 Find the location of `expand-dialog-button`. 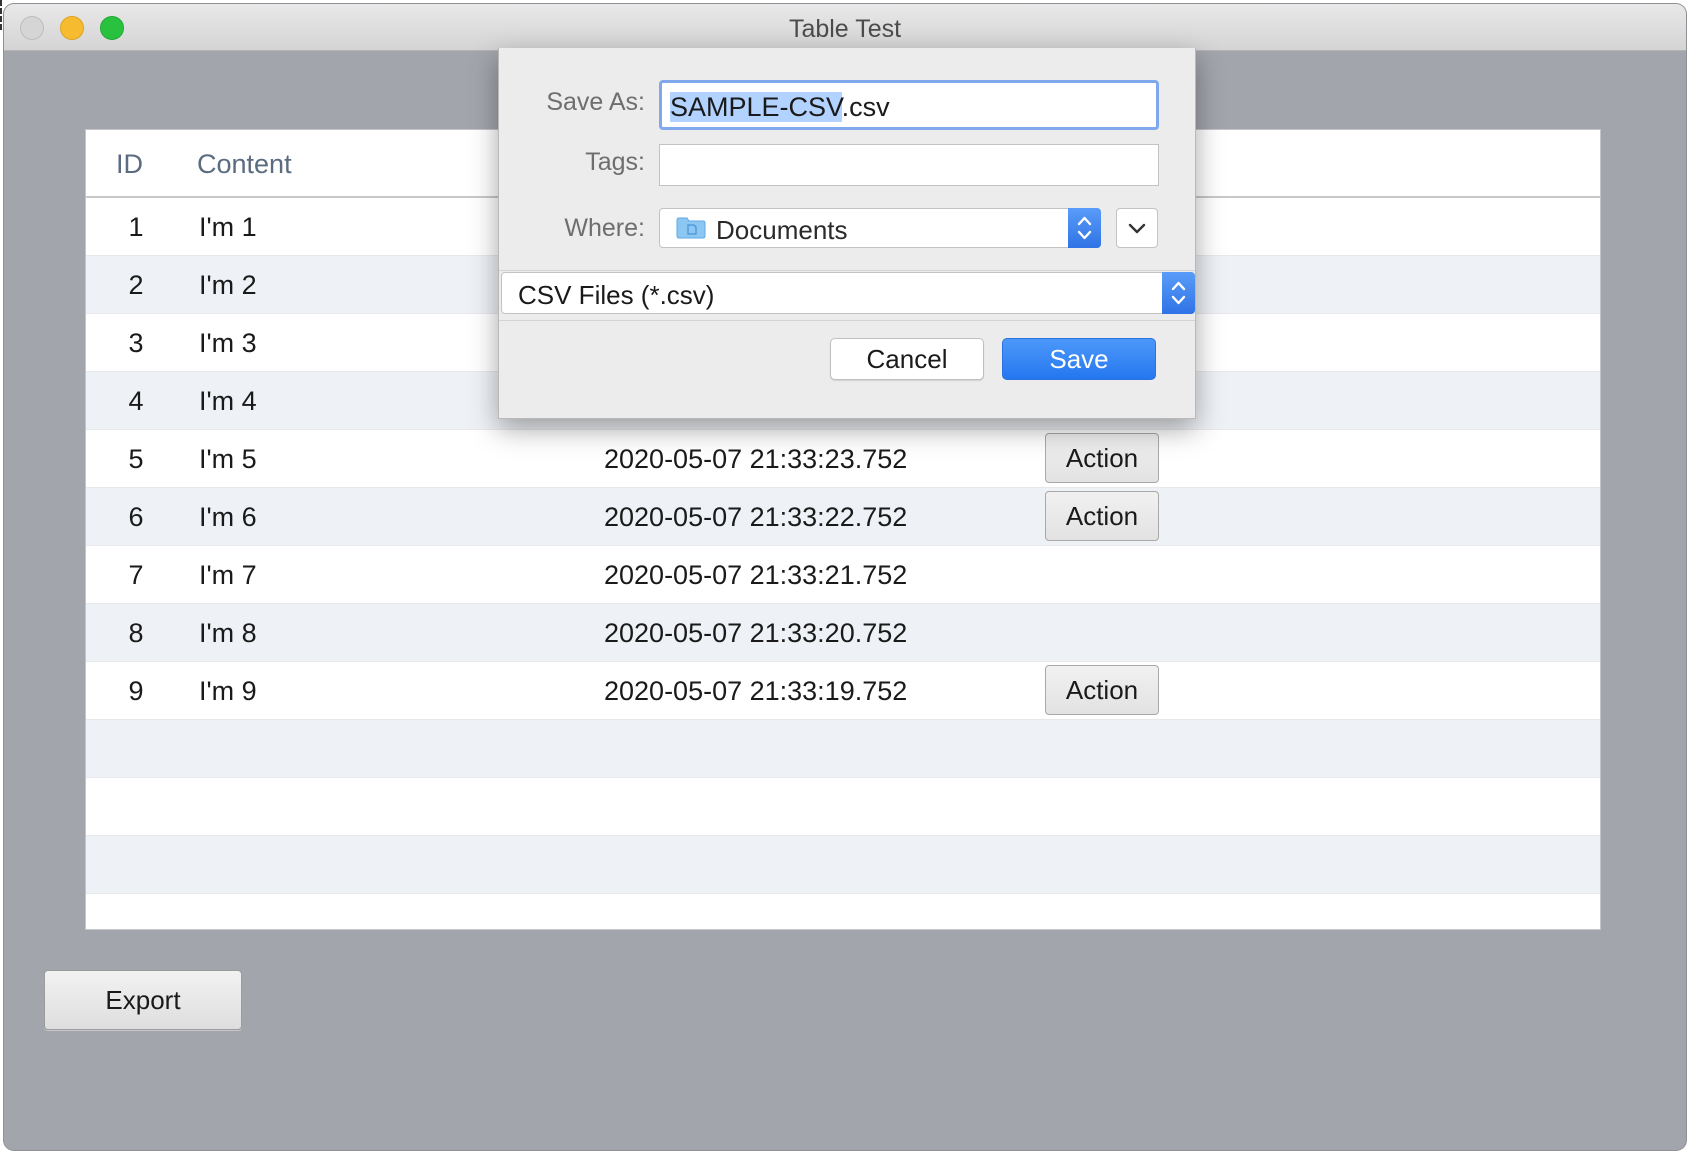

expand-dialog-button is located at coordinates (1137, 228).